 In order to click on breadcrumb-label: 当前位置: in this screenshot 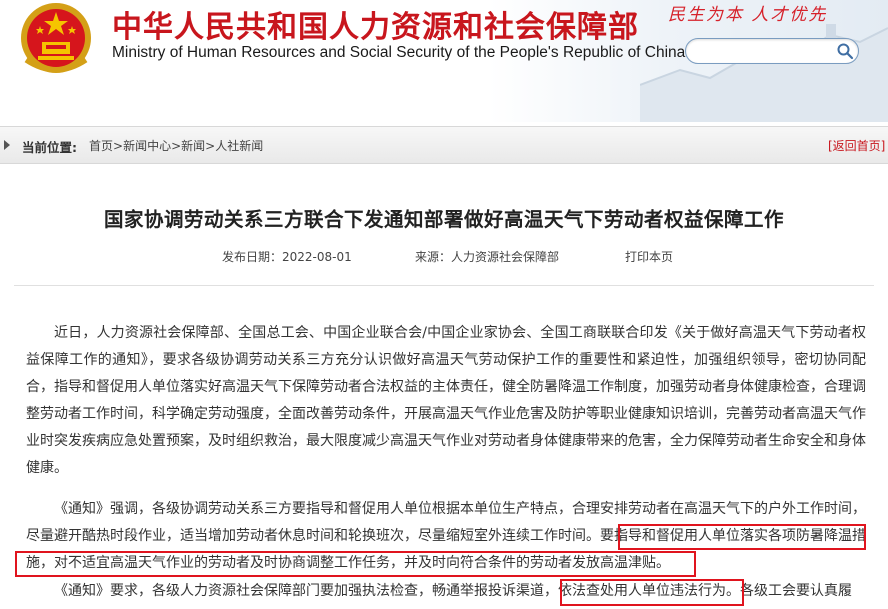, I will do `click(49, 147)`.